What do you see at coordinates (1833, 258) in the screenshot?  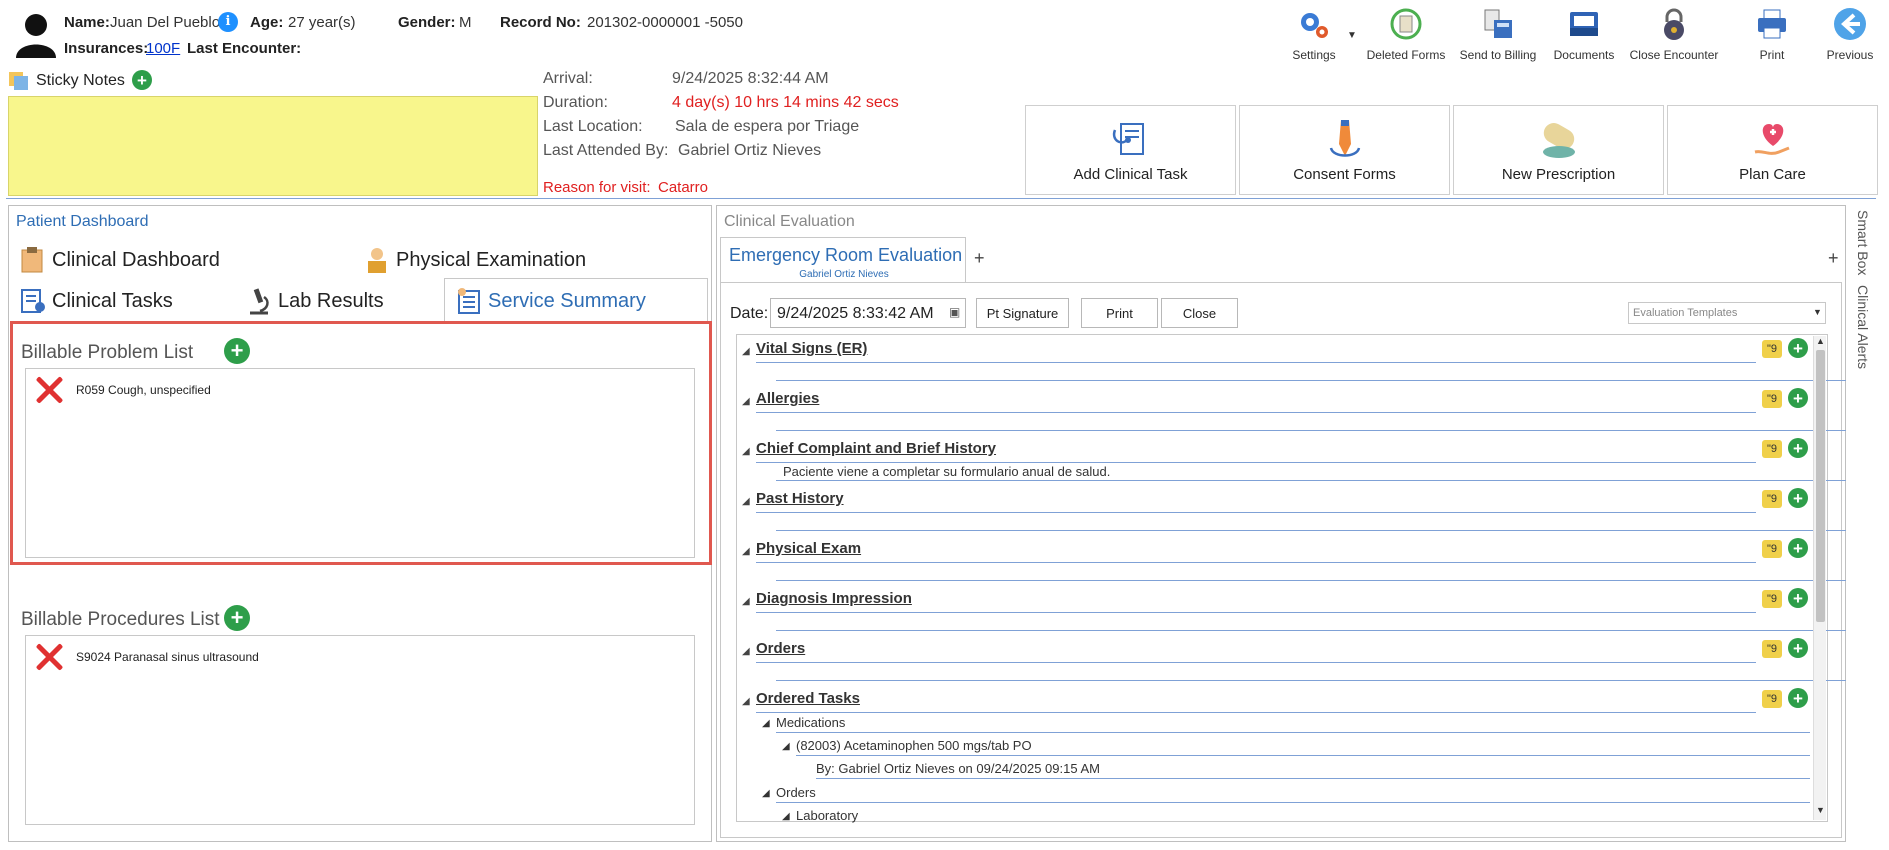 I see `add-evaluation-tab-right-button: +` at bounding box center [1833, 258].